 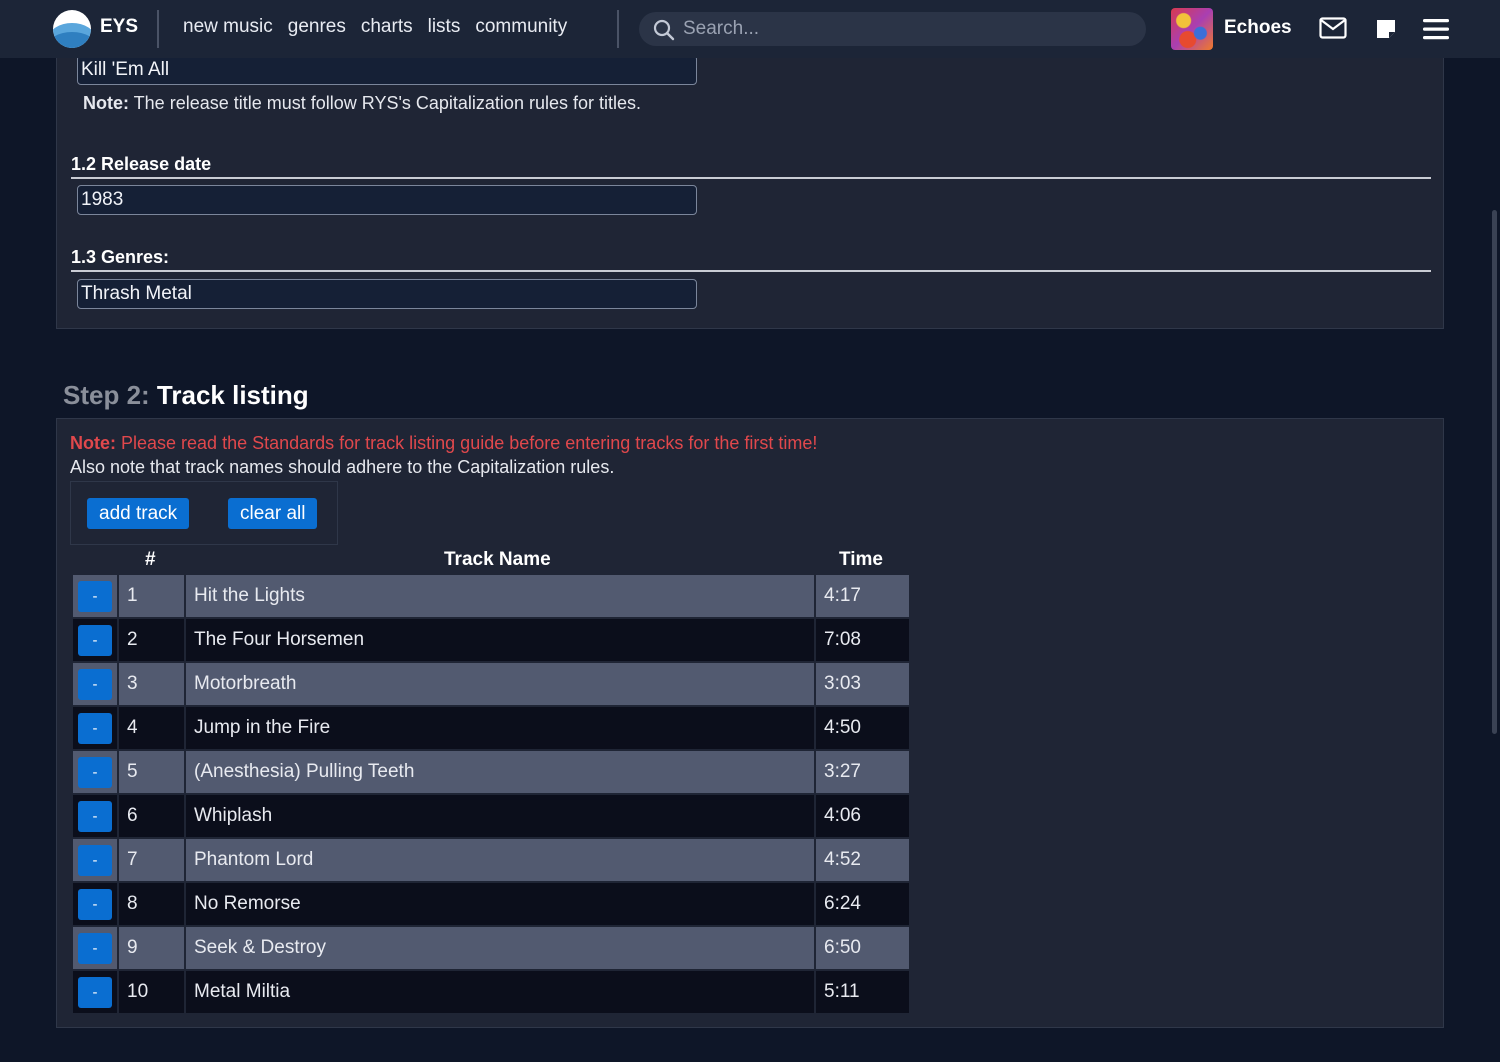 I want to click on clear-all-button: clear all, so click(x=273, y=513).